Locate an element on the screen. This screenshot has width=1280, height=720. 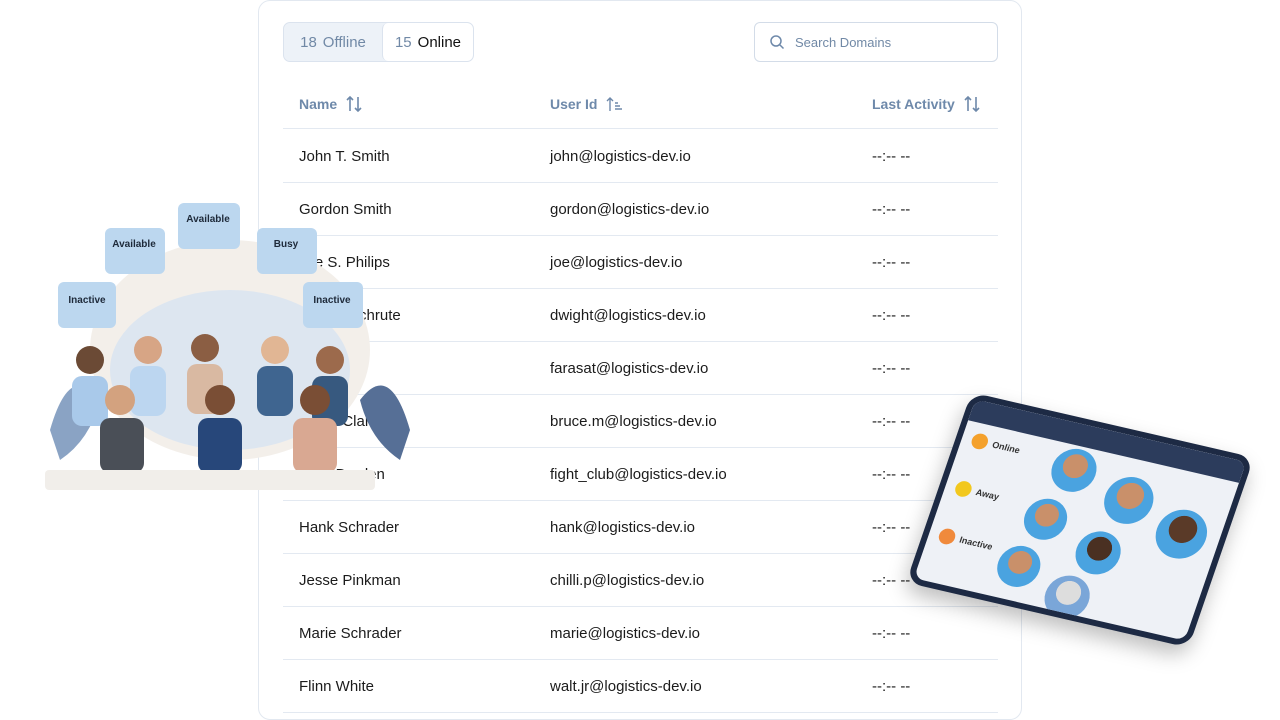
status-toggle: 18 Offline 15 Online is located at coordinates (378, 42).